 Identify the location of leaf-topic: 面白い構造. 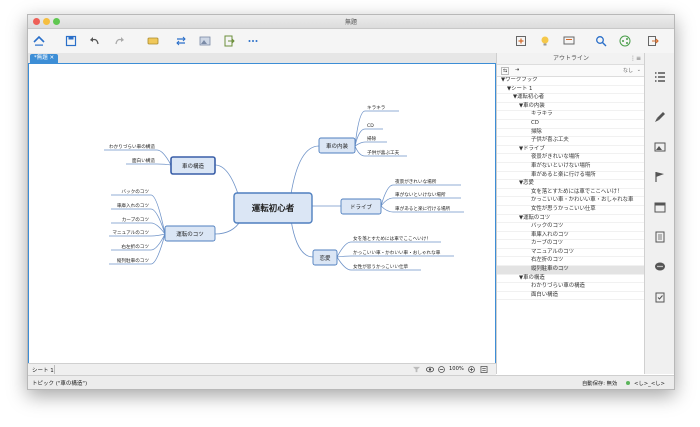
(143, 160).